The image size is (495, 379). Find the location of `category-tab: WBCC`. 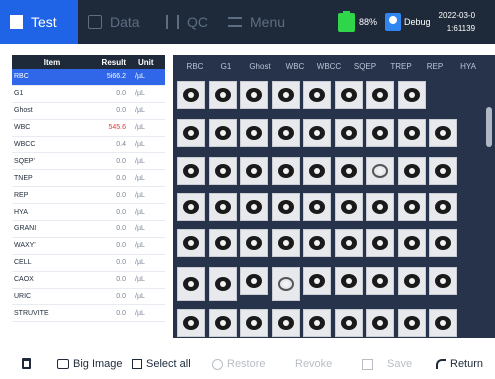

category-tab: WBCC is located at coordinates (329, 66).